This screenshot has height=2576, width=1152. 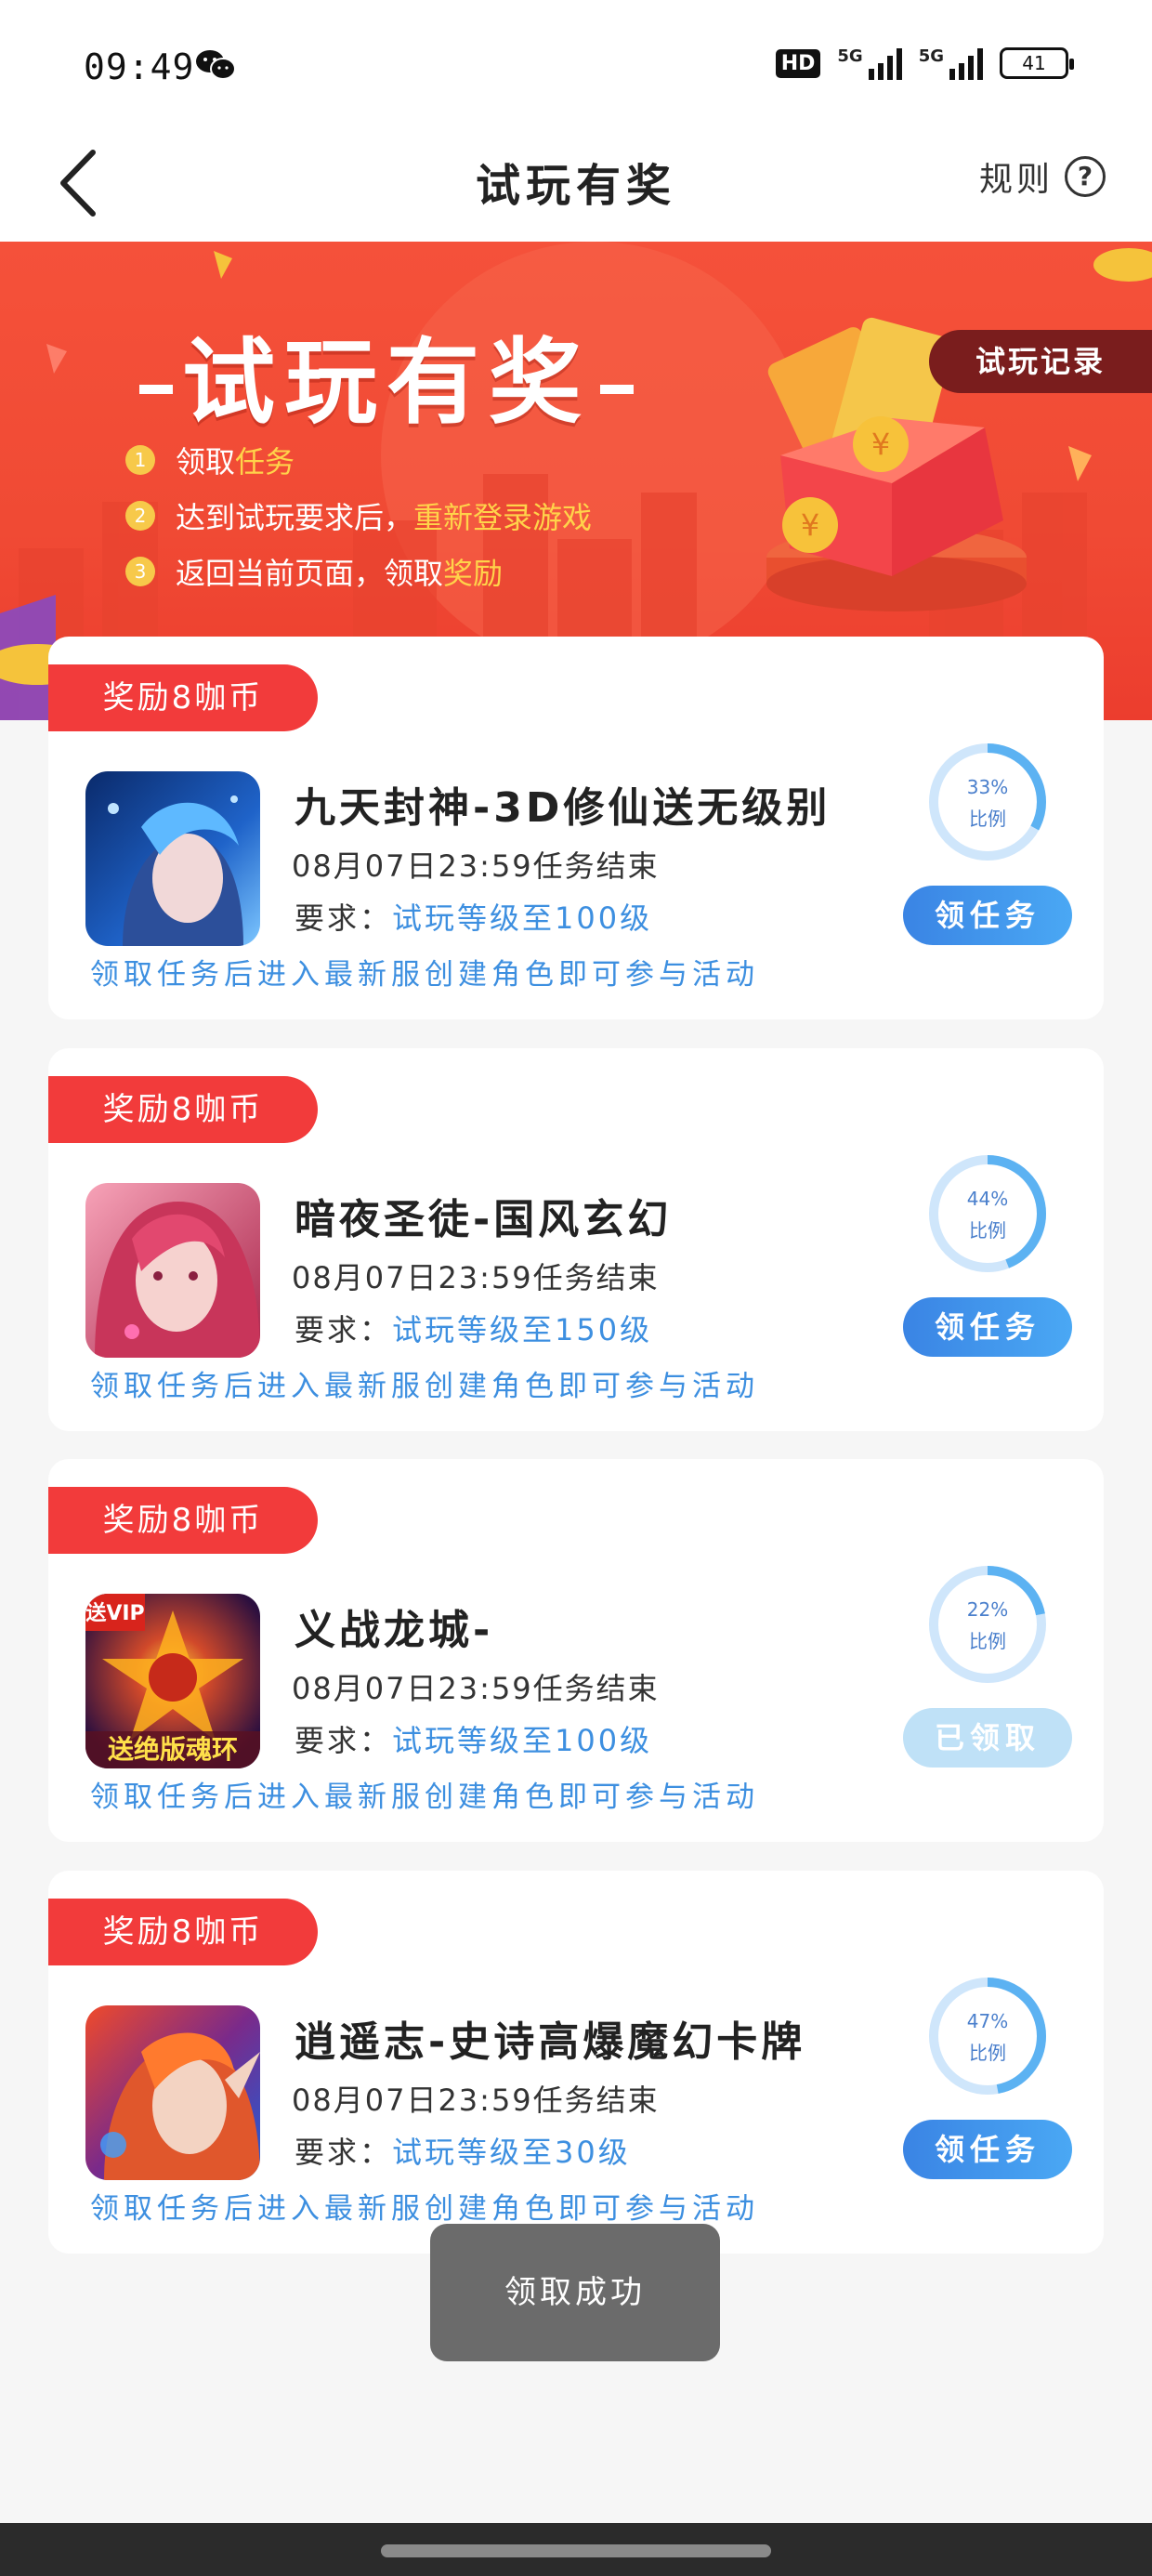 I want to click on progress-ring: 33% 比例, so click(x=988, y=802).